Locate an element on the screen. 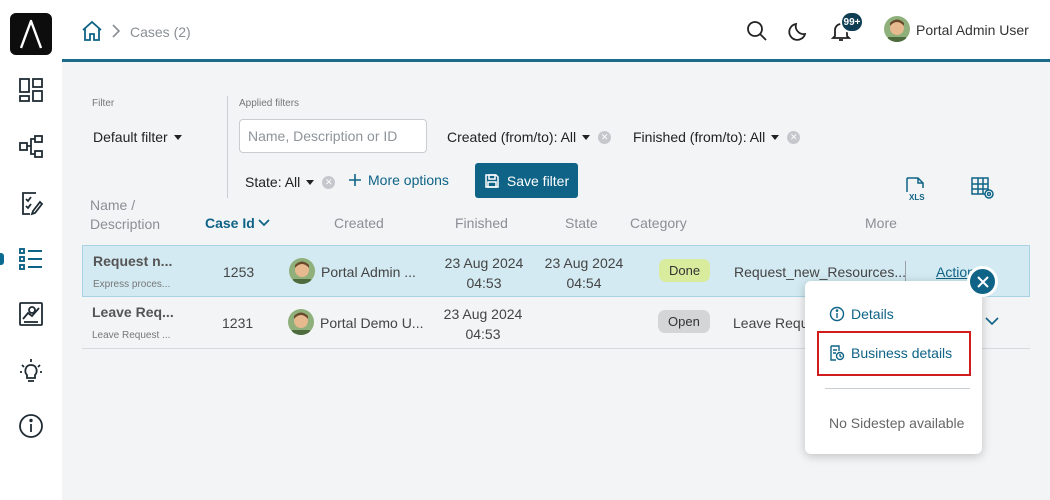 The height and width of the screenshot is (500, 1050). case-id: 1253 is located at coordinates (239, 272).